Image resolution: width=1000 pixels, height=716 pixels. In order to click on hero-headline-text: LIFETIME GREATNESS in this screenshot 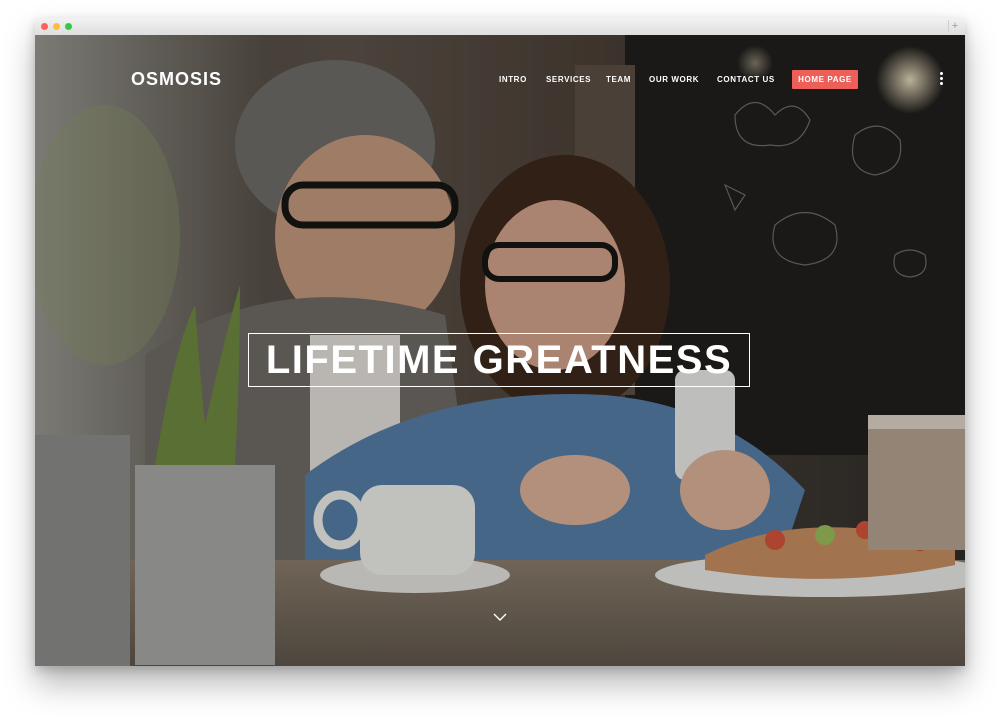, I will do `click(499, 359)`.